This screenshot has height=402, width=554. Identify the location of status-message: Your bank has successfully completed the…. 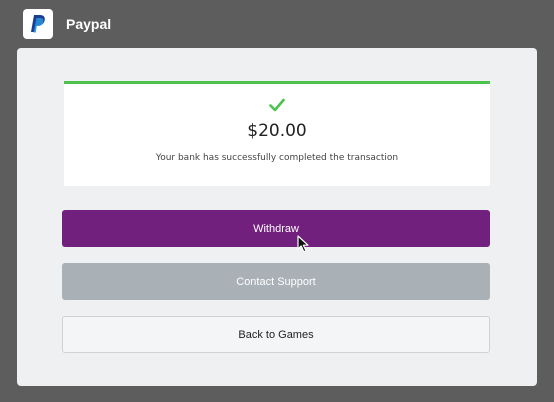
(277, 158).